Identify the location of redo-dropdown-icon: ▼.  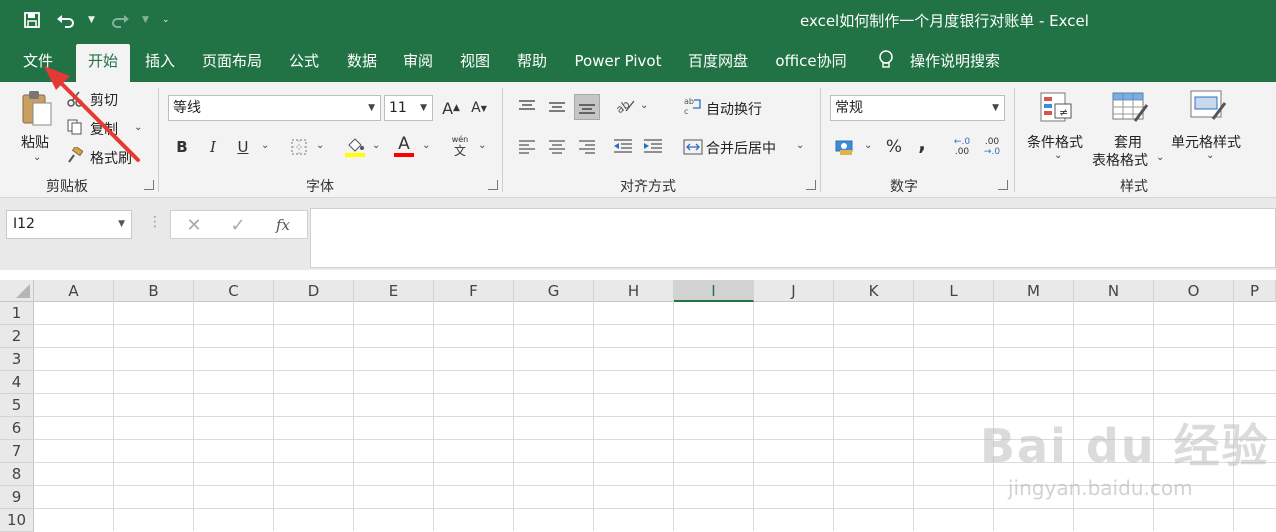
(147, 20).